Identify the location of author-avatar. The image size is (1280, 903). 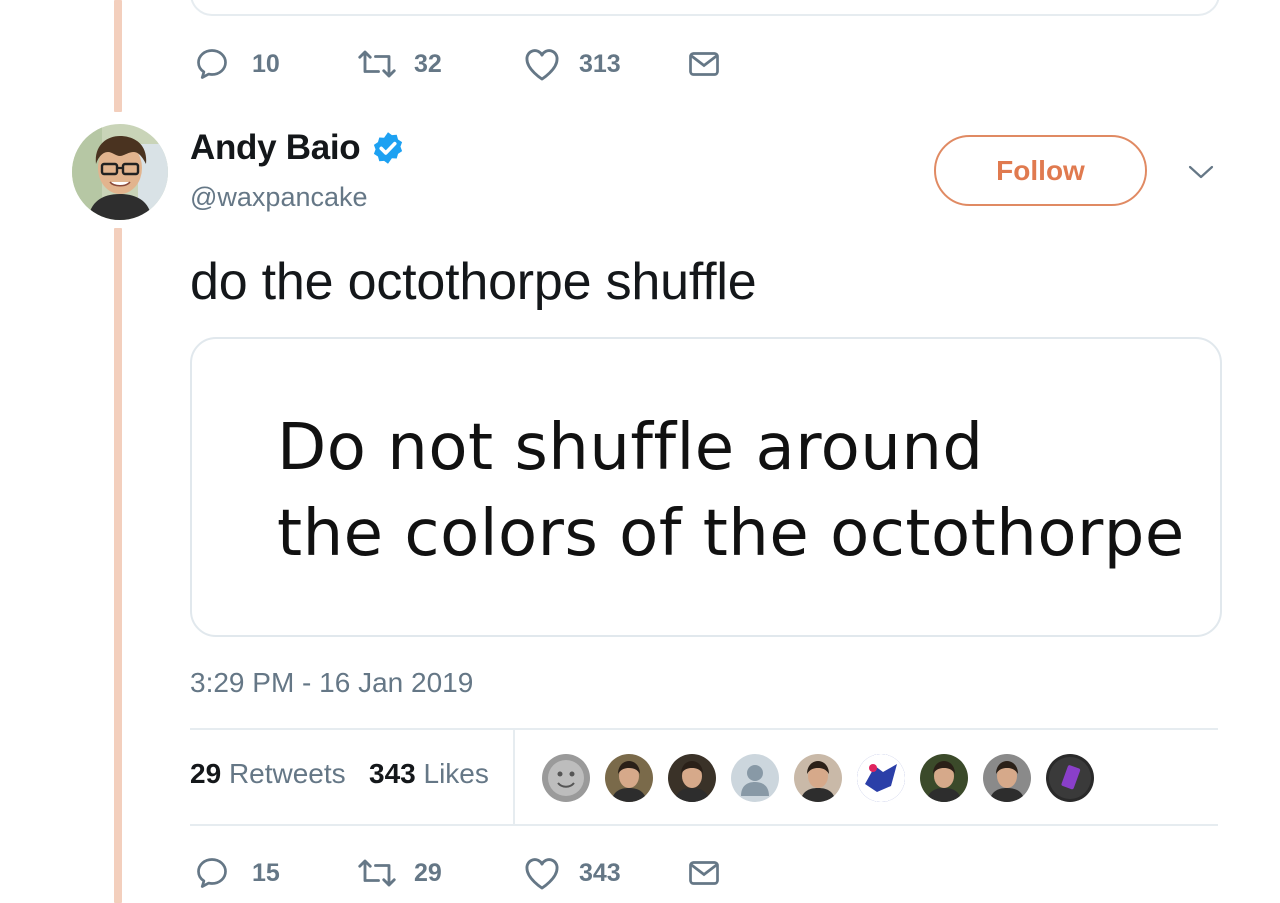
(120, 172).